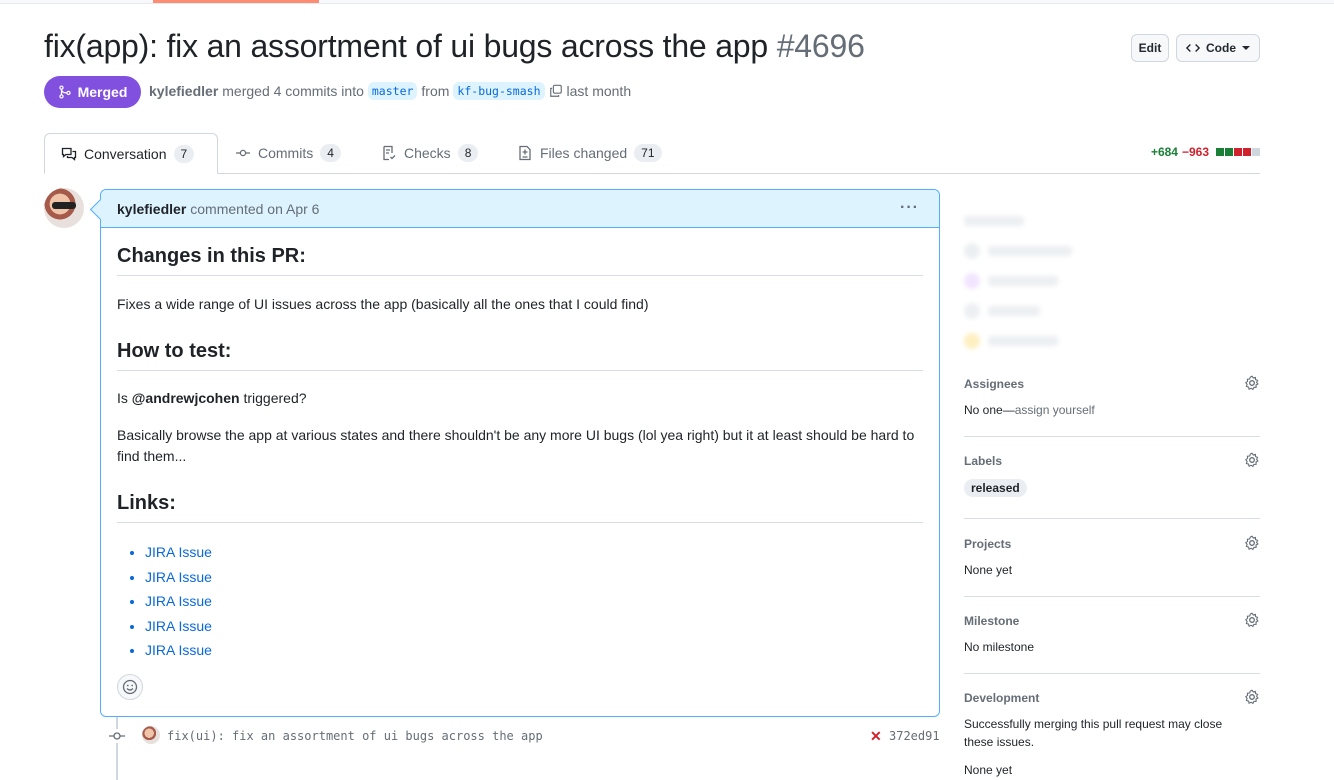  I want to click on paragraph-mention: Is @andrewjcohen triggered?, so click(520, 398).